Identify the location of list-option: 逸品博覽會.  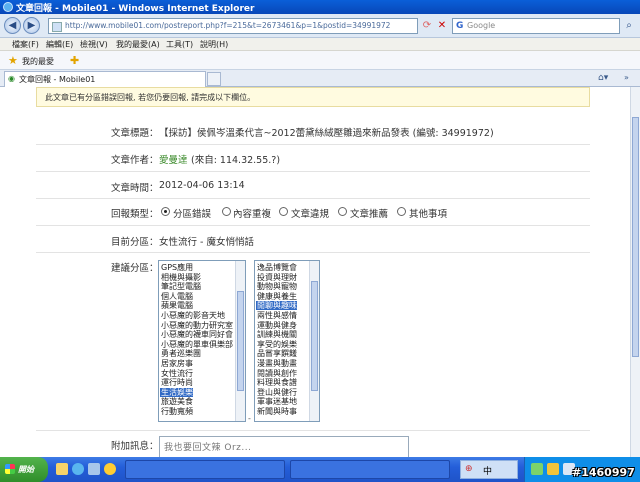
(277, 267).